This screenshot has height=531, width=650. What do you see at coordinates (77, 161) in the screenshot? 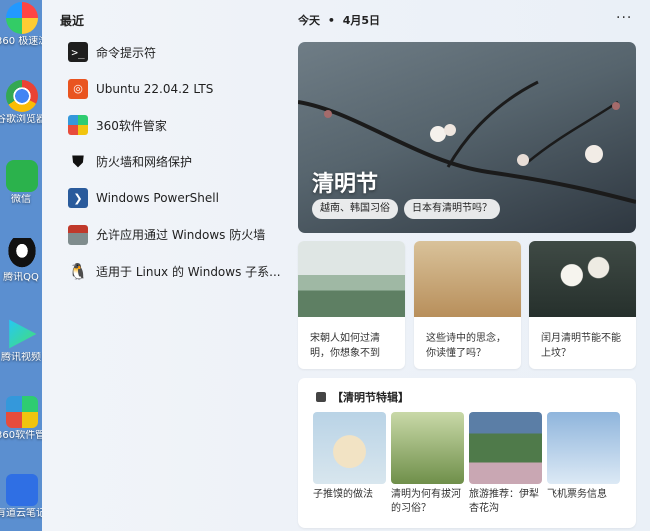
I see `shield-icon: ⛊` at bounding box center [77, 161].